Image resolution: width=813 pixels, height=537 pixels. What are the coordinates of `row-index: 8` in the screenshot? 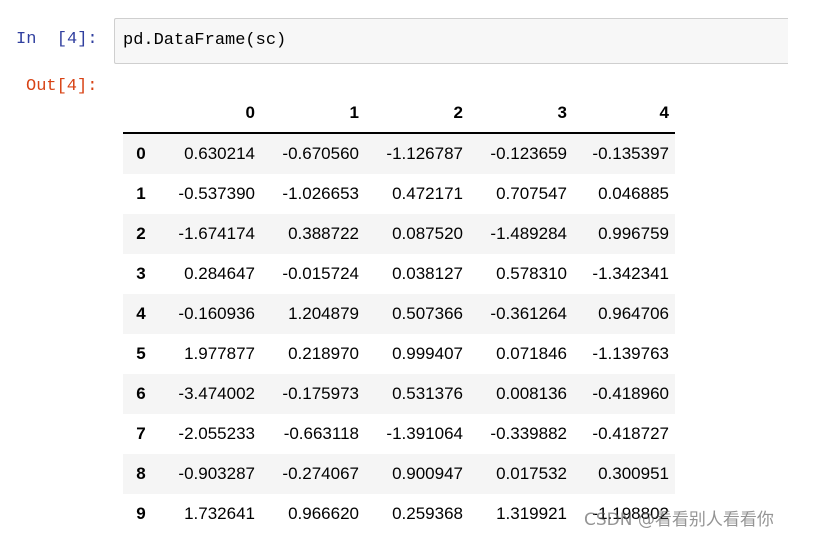 It's located at (141, 473).